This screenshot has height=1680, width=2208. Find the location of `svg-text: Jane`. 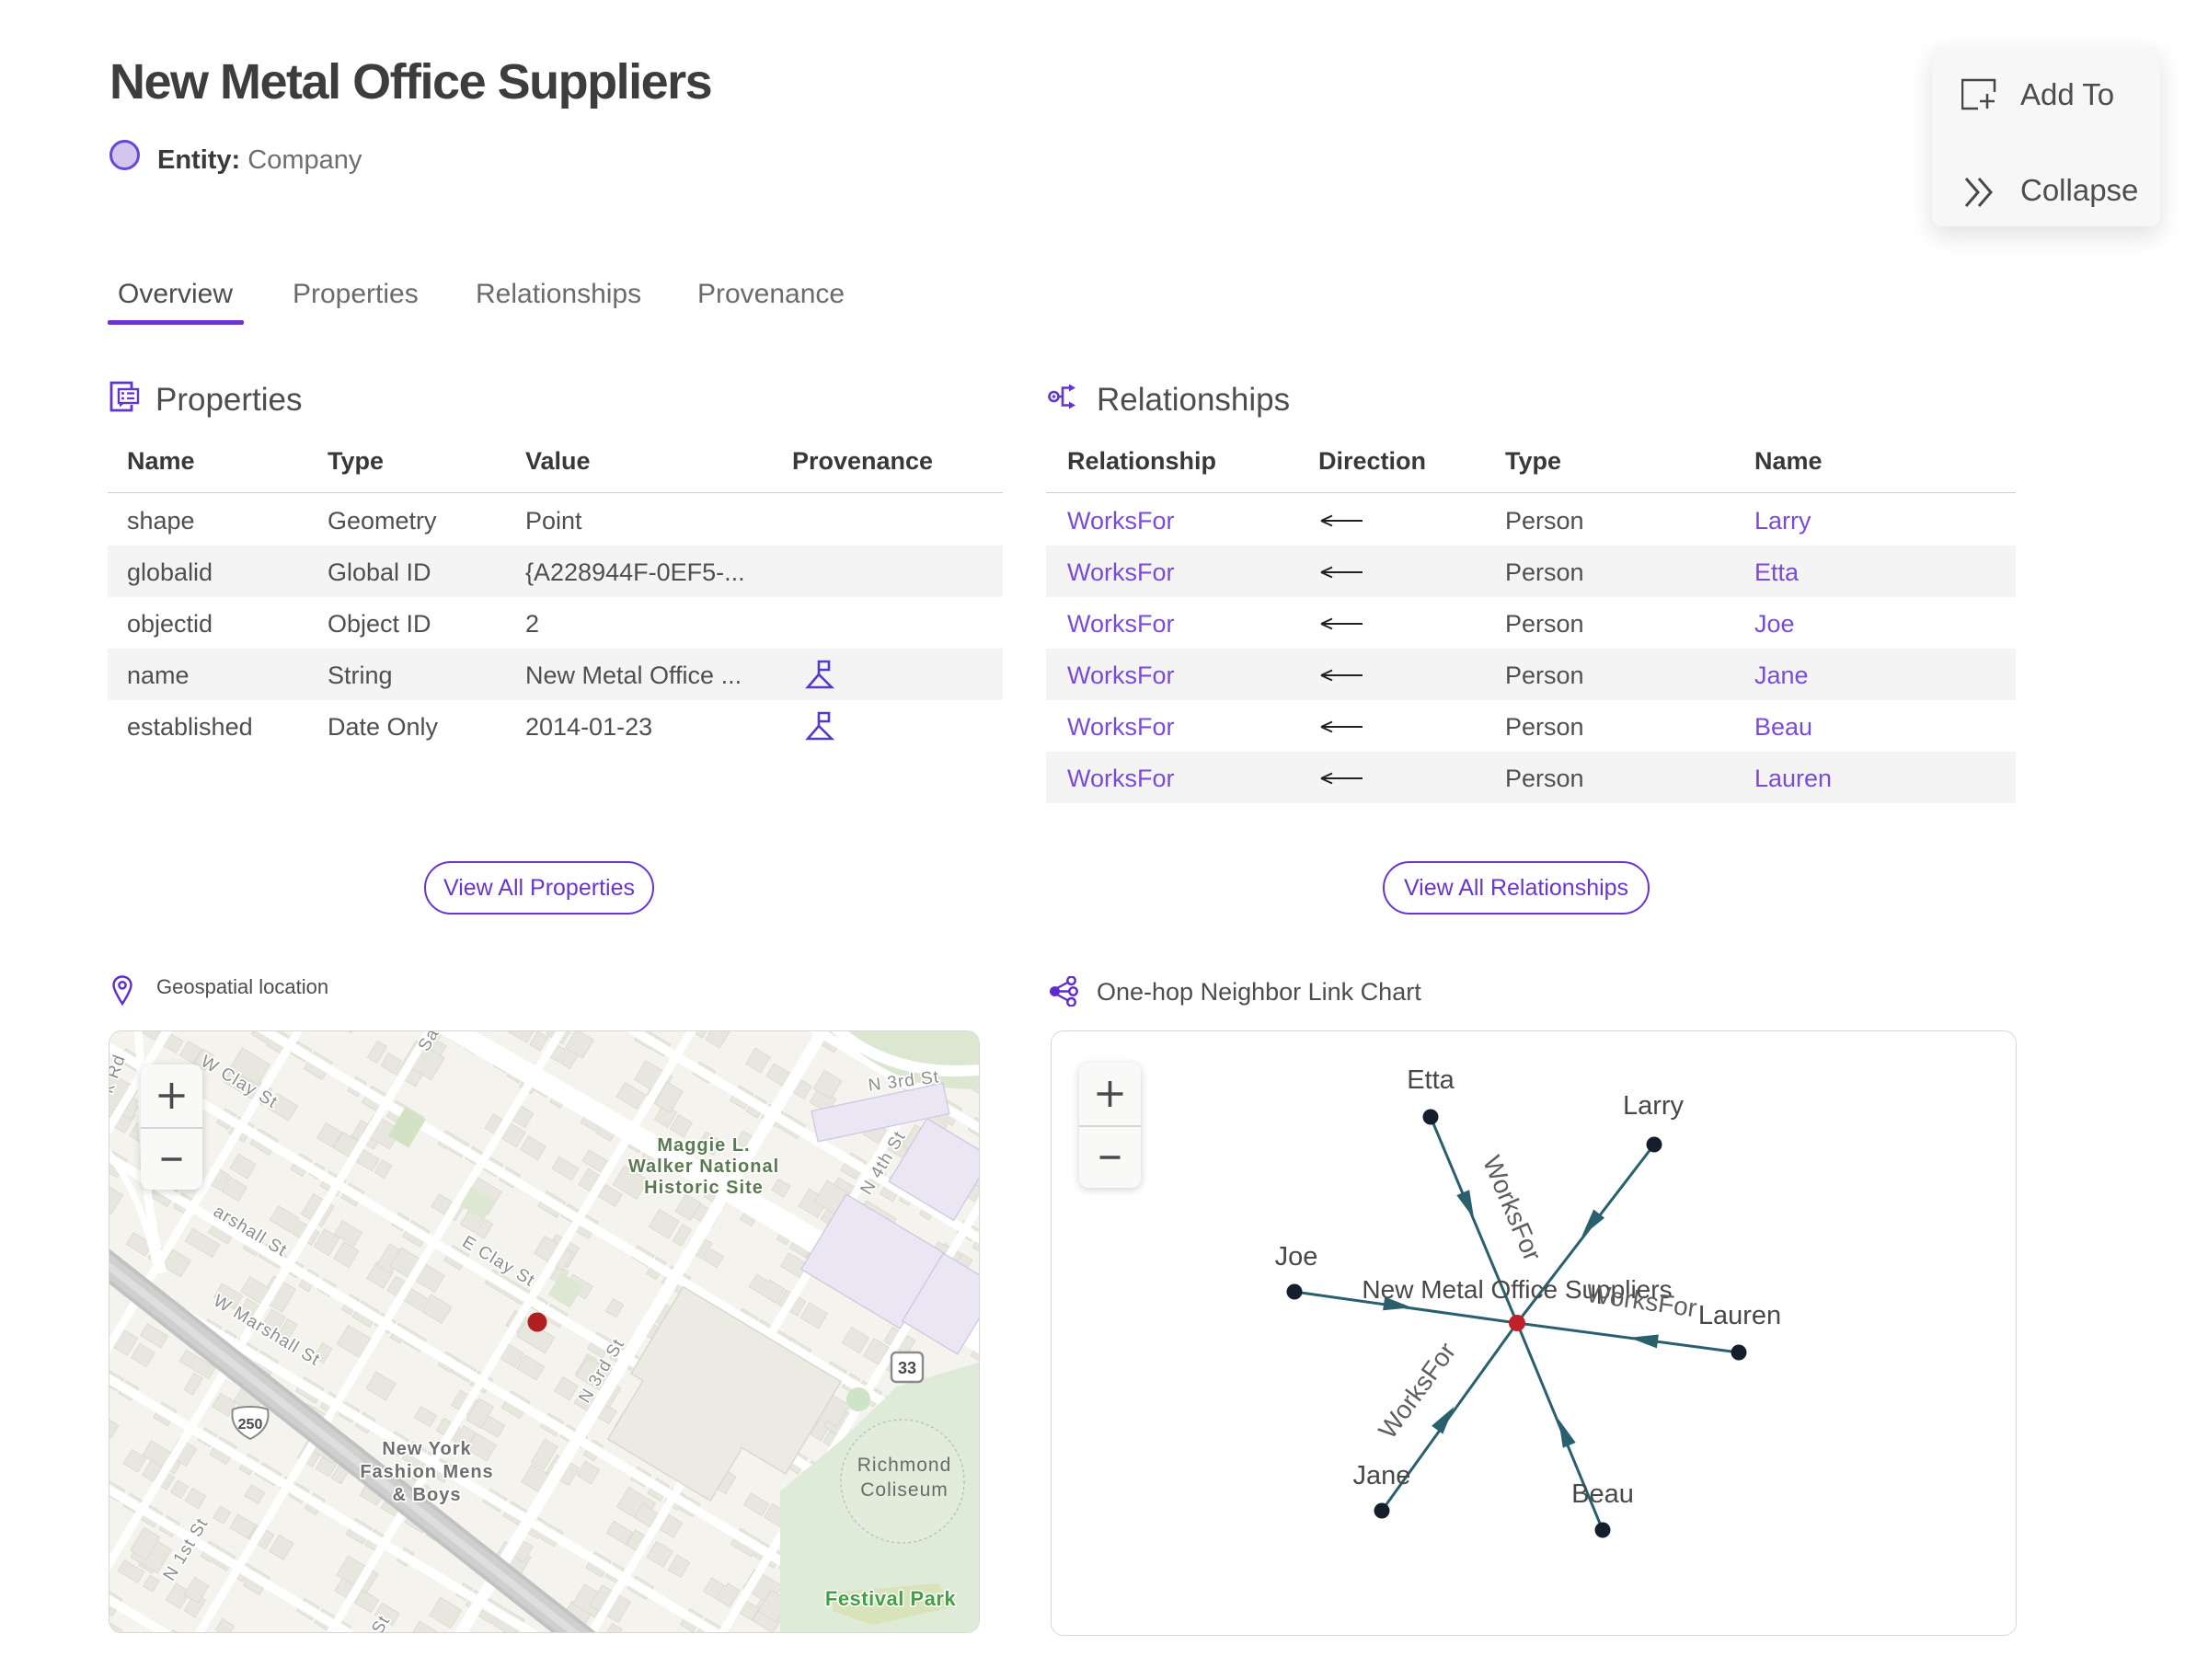

svg-text: Jane is located at coordinates (1382, 1475).